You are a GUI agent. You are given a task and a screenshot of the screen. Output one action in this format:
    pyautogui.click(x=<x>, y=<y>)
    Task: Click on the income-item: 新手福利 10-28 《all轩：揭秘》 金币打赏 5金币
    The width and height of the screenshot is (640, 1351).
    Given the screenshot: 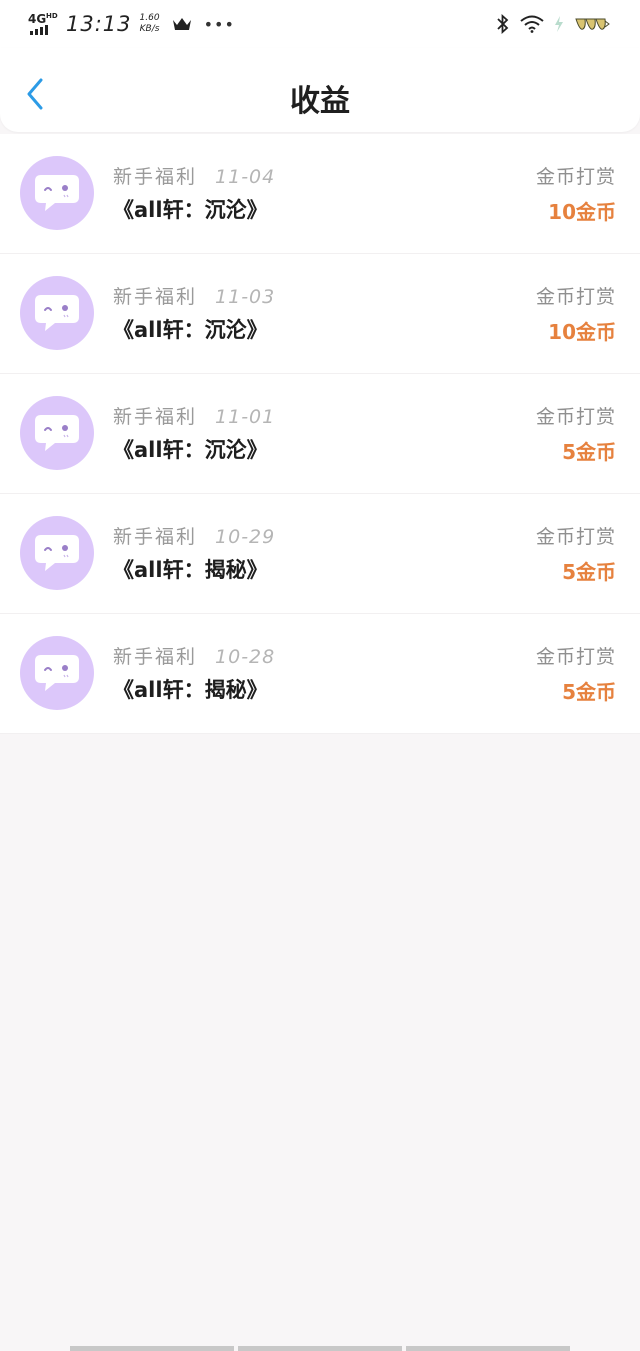 What is the action you would take?
    pyautogui.click(x=320, y=674)
    